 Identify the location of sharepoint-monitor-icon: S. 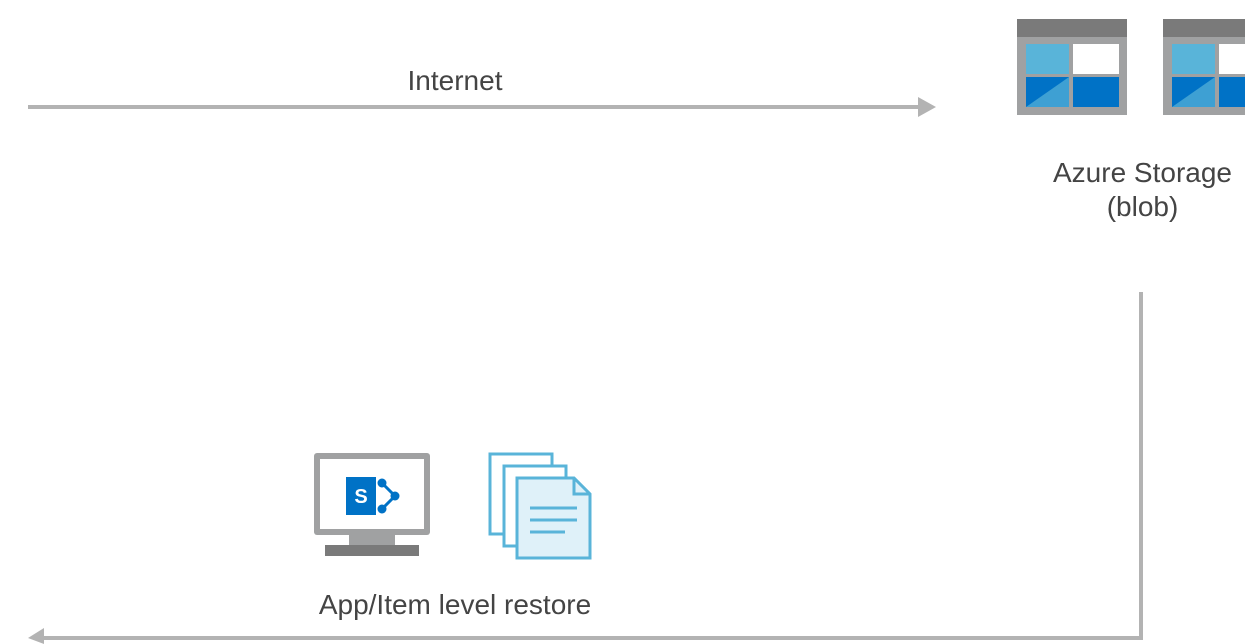
(372, 504).